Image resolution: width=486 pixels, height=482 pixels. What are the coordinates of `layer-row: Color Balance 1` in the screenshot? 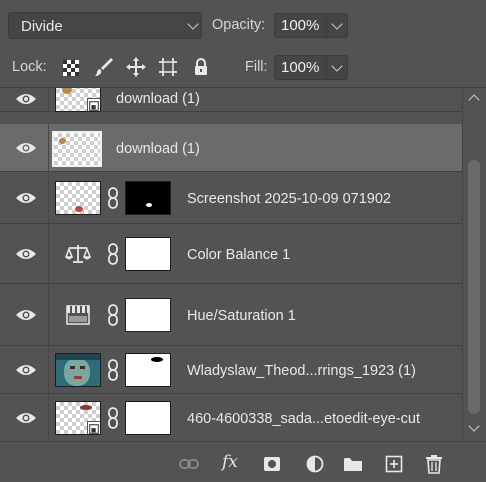 It's located at (231, 254).